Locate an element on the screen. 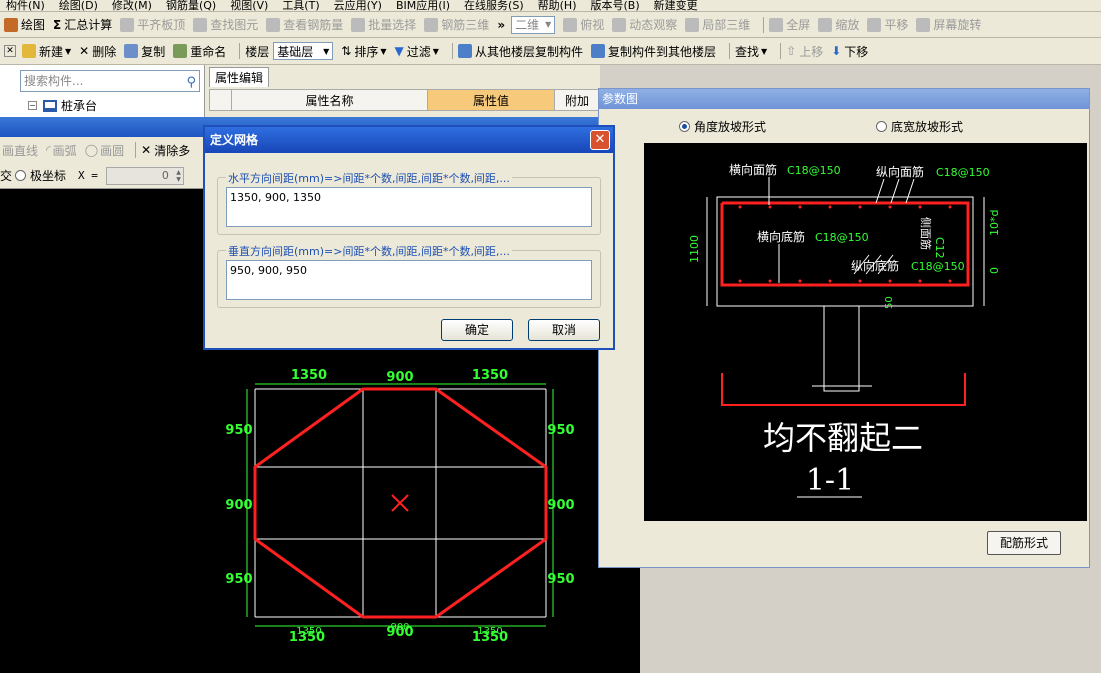 The height and width of the screenshot is (673, 1101). fifty-label: 50 is located at coordinates (889, 302).